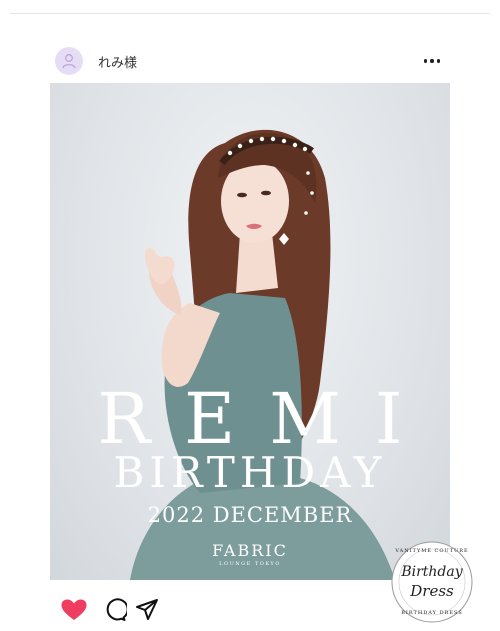 Image resolution: width=500 pixels, height=631 pixels. I want to click on heart-icon, so click(74, 610).